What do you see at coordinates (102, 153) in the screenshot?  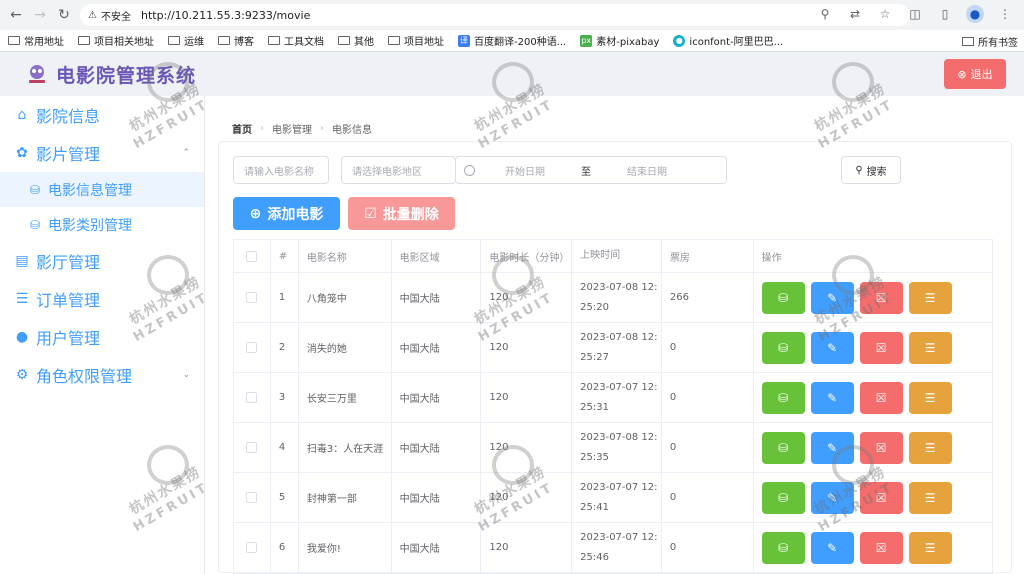 I see `sidebar-item-movie-management: ✿ 影片管理 ⌃` at bounding box center [102, 153].